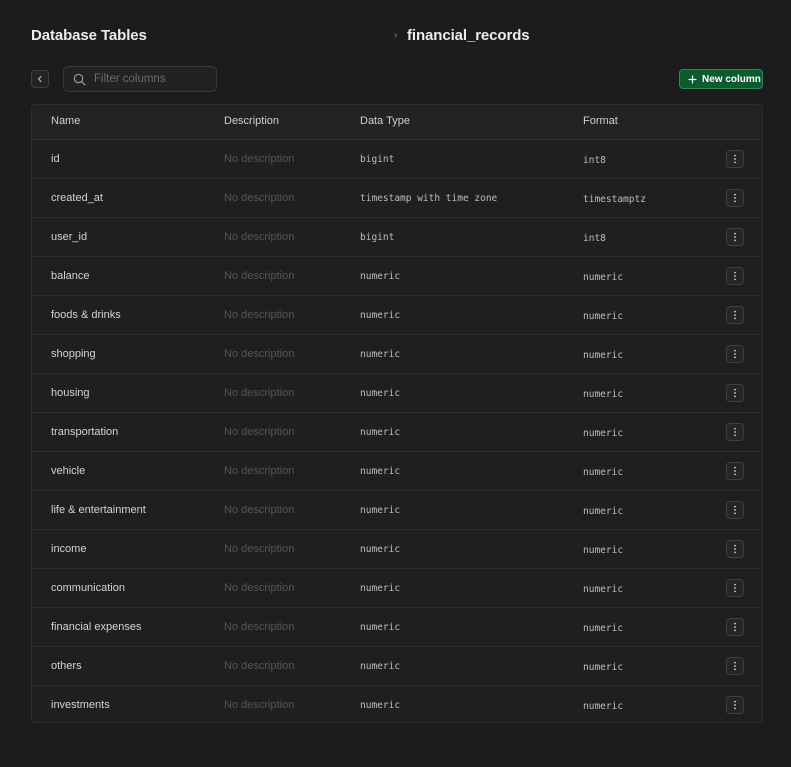  Describe the element at coordinates (88, 588) in the screenshot. I see `column-name: communication` at that location.